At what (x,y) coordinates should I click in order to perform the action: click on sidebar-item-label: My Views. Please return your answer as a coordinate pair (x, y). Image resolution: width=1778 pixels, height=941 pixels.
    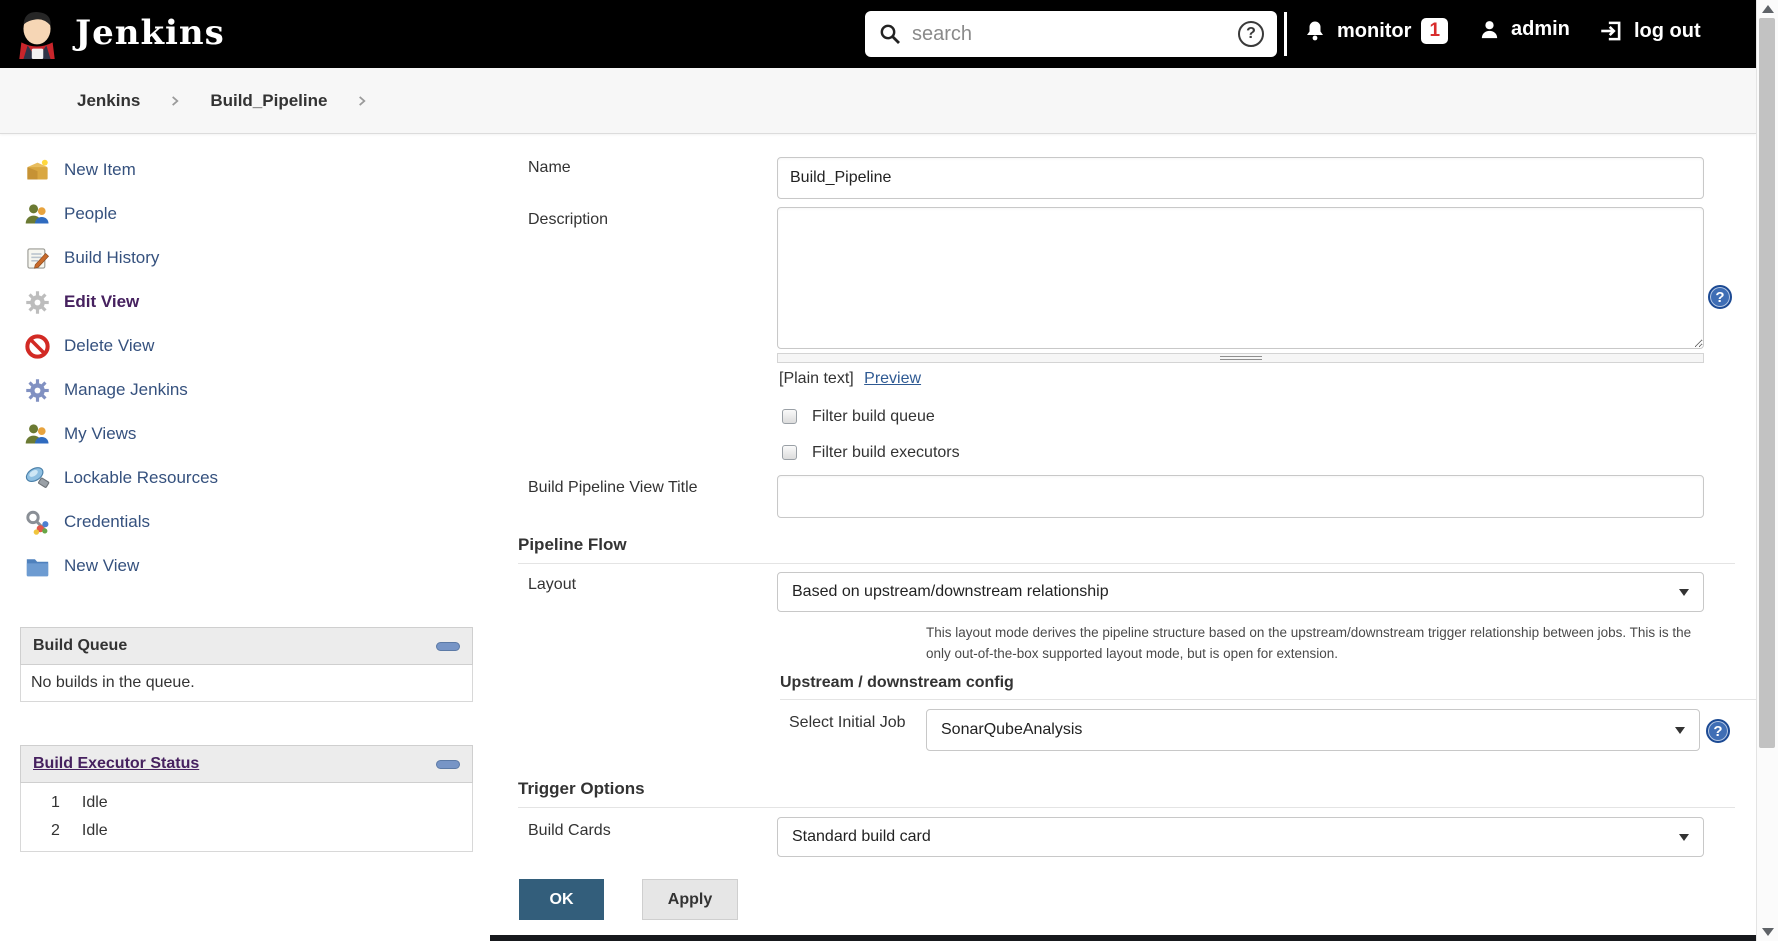
    Looking at the image, I should click on (100, 433).